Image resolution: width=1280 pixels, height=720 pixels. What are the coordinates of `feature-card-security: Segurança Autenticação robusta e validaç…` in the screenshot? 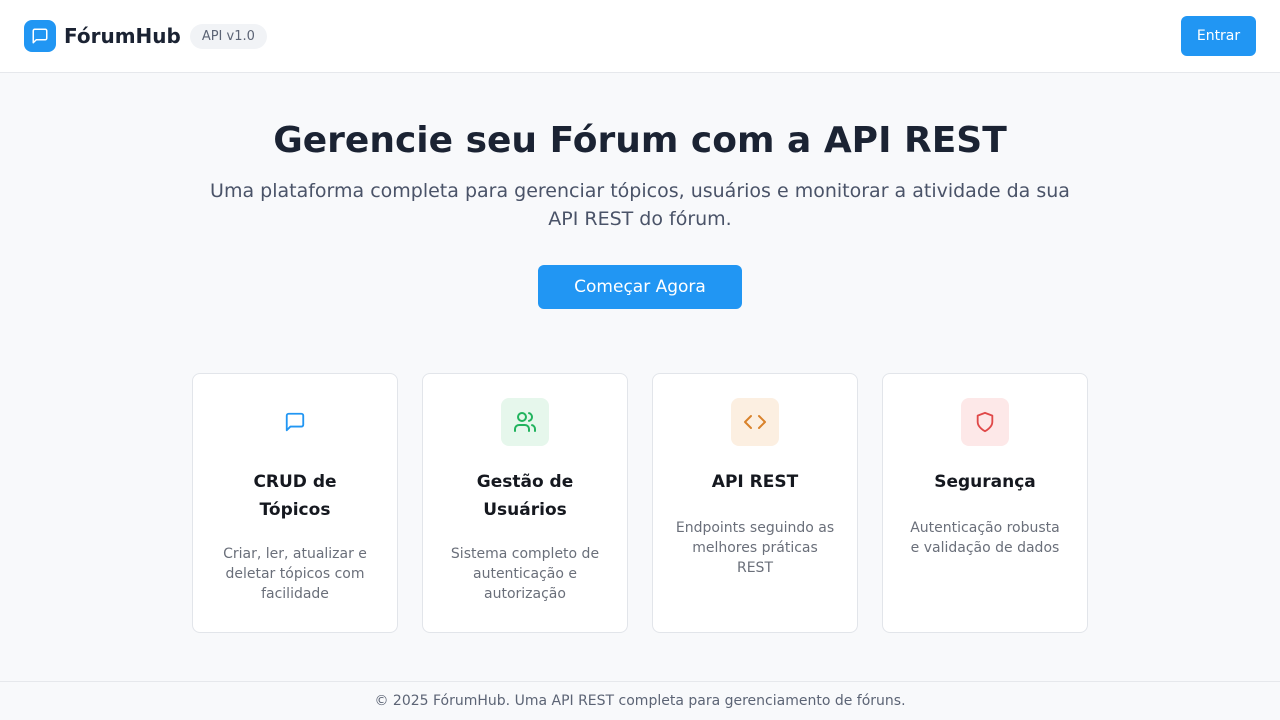 It's located at (985, 503).